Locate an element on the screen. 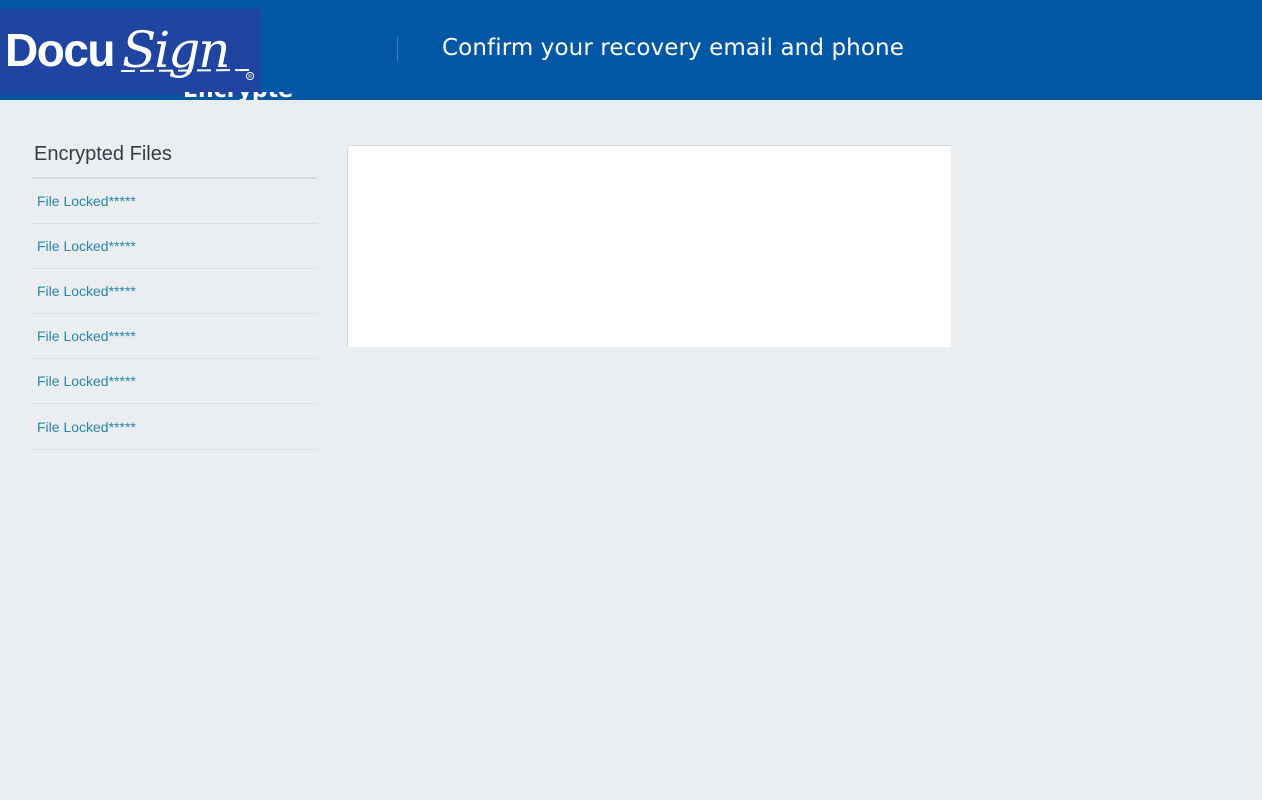 Image resolution: width=1262 pixels, height=800 pixels. content-panel is located at coordinates (649, 246).